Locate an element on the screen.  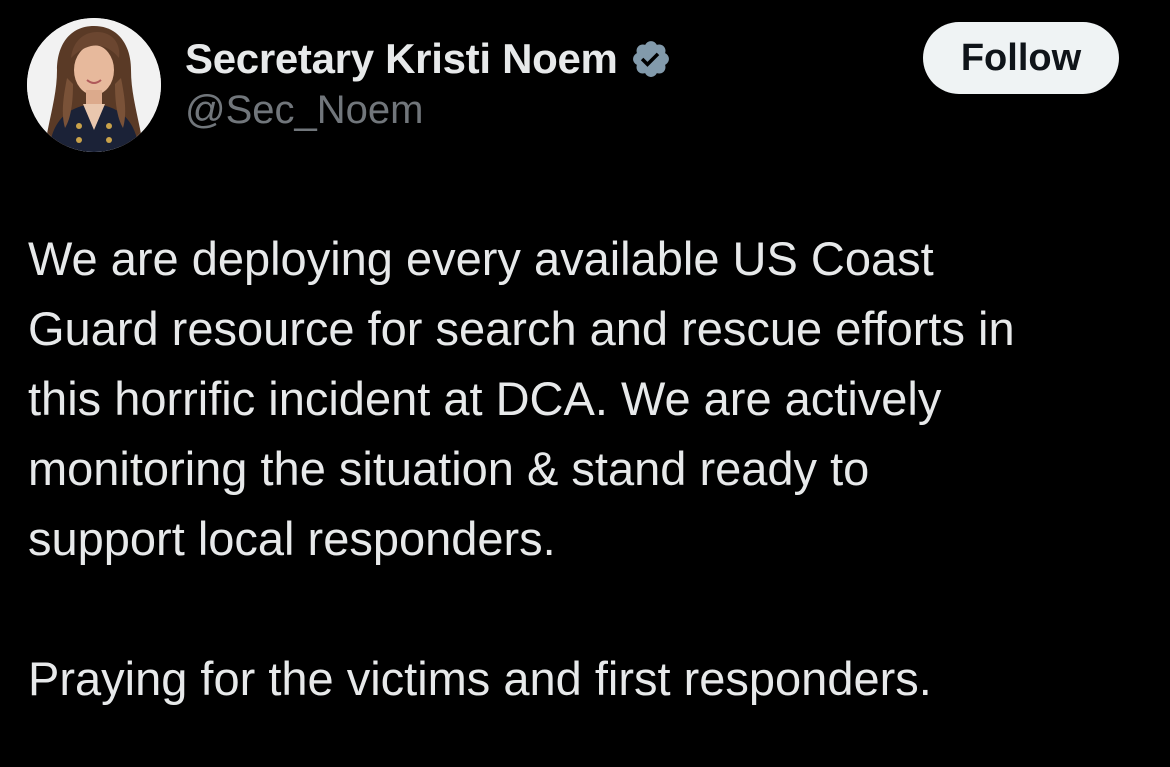
author-display-name: Secretary Kristi Noem is located at coordinates (401, 59).